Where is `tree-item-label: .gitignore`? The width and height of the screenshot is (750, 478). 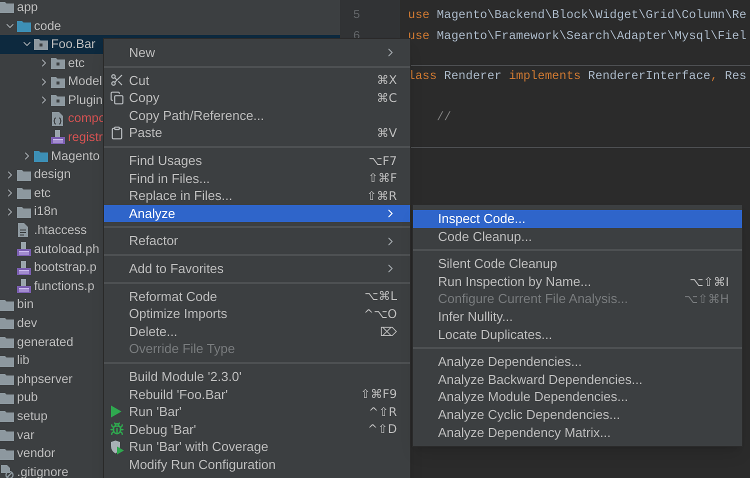
tree-item-label: .gitignore is located at coordinates (42, 471).